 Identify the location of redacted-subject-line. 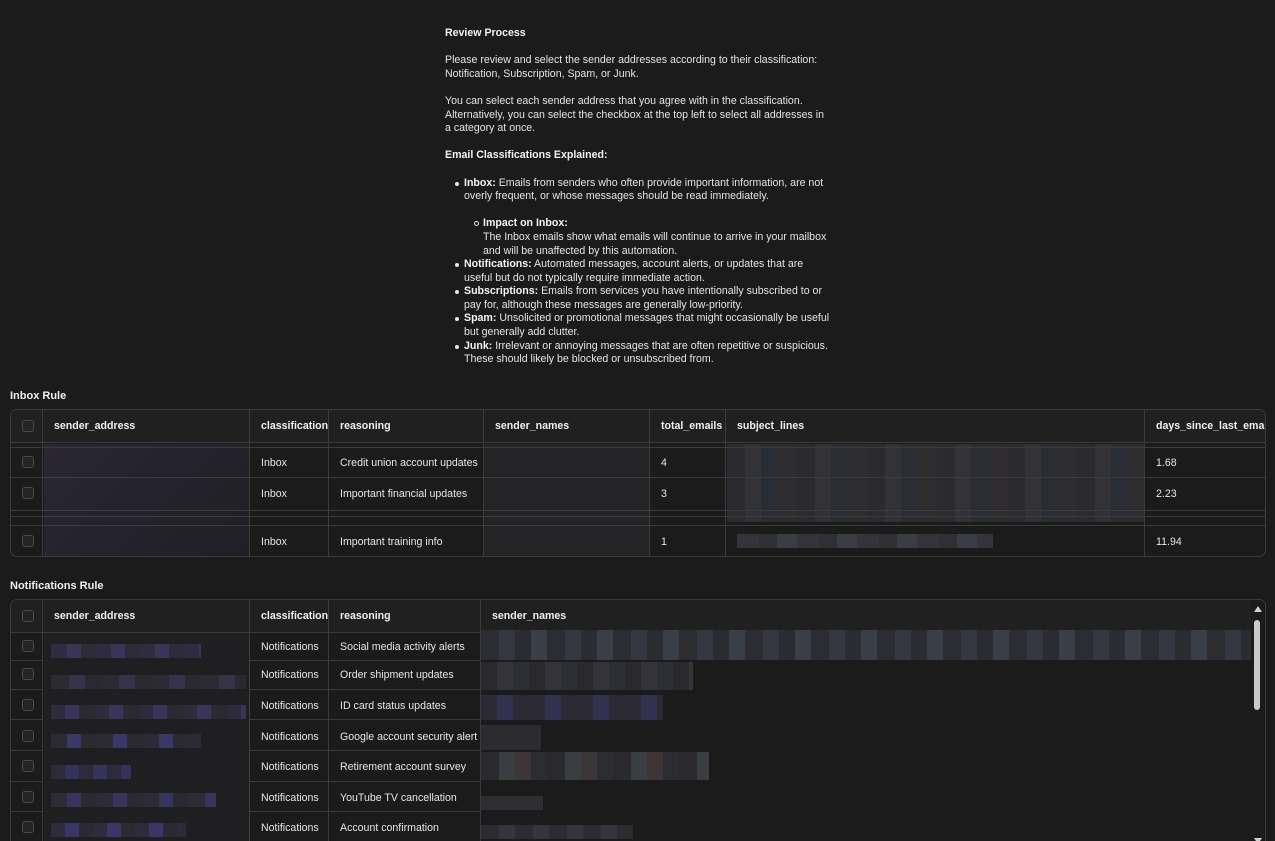
(865, 541).